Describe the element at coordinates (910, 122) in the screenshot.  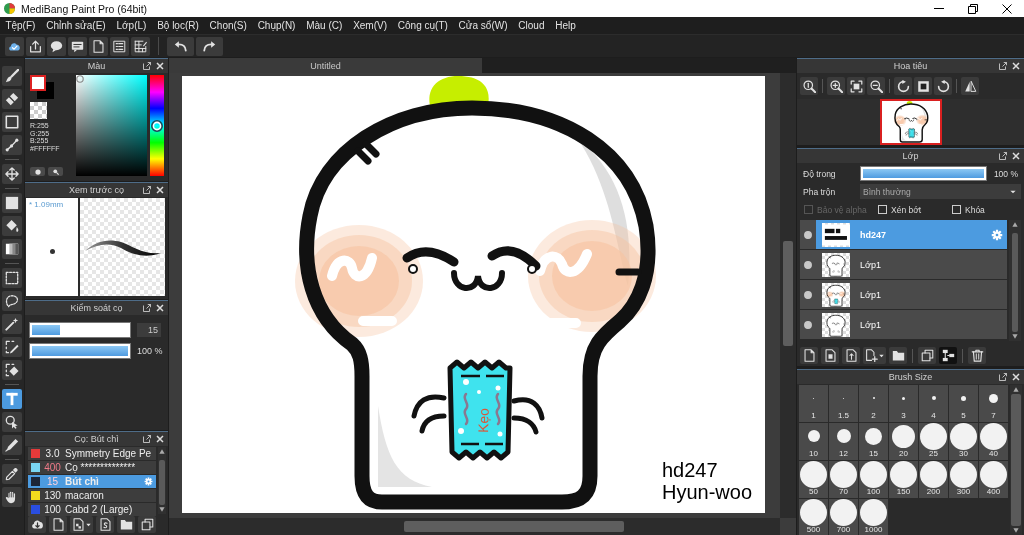
I see `navigator-thumbnail-drawing` at that location.